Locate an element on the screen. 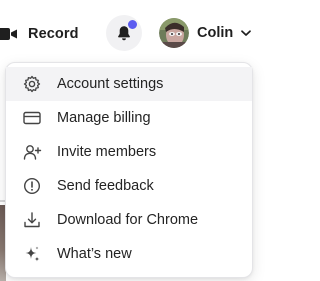 This screenshot has height=281, width=320. menu-item-whats-new: What’s new is located at coordinates (129, 254).